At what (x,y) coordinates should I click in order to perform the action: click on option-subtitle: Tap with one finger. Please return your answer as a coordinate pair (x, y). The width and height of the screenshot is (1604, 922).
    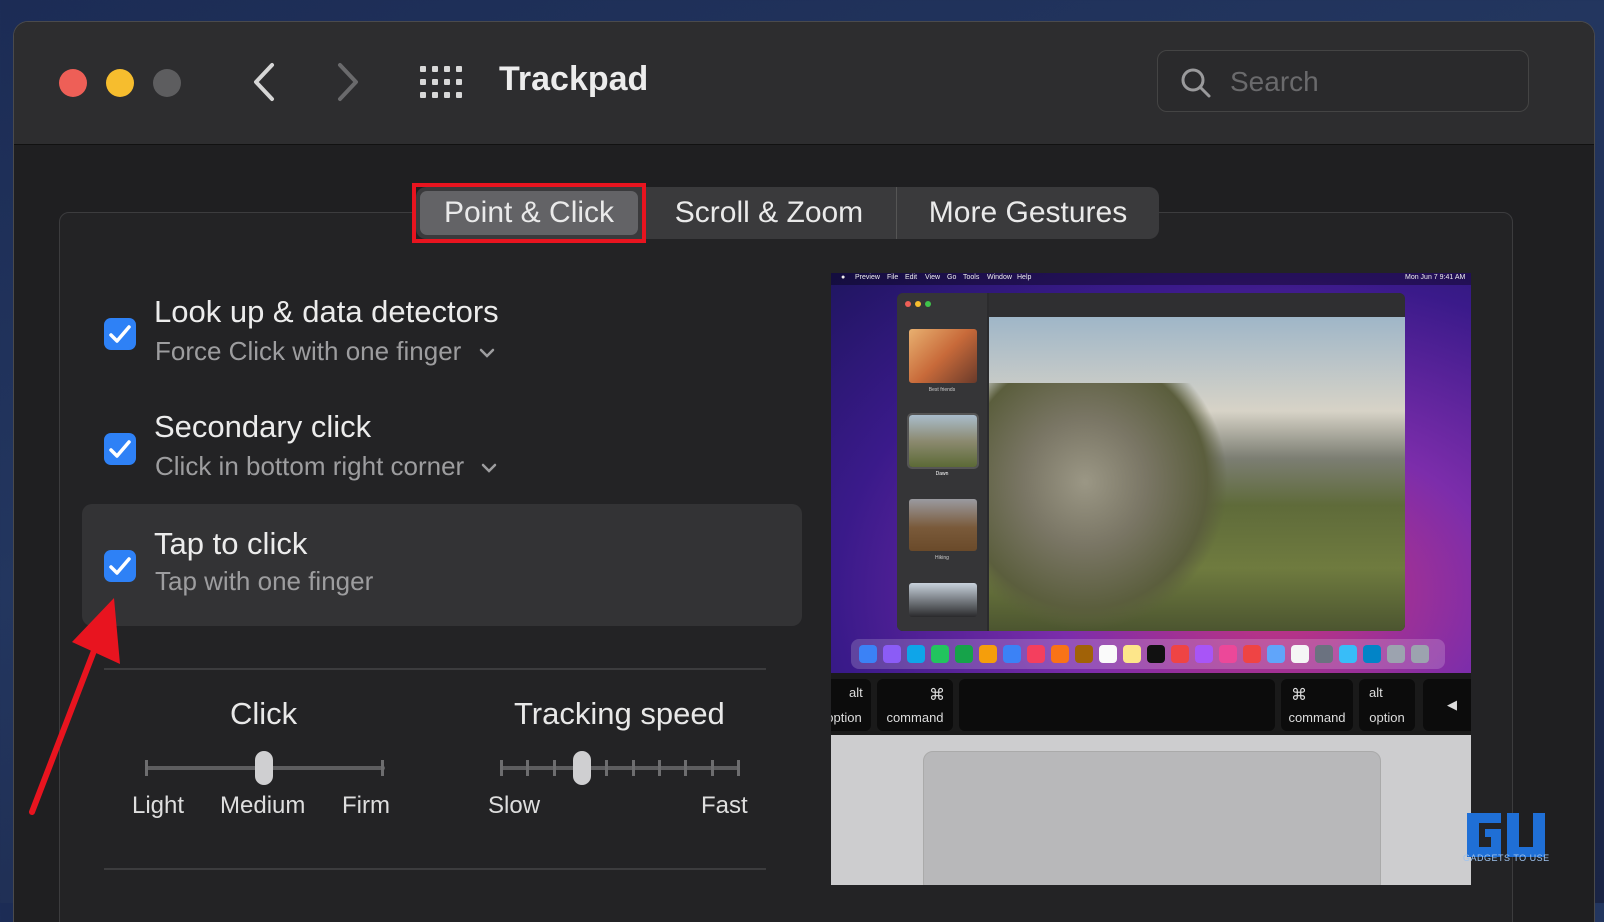
    Looking at the image, I should click on (264, 581).